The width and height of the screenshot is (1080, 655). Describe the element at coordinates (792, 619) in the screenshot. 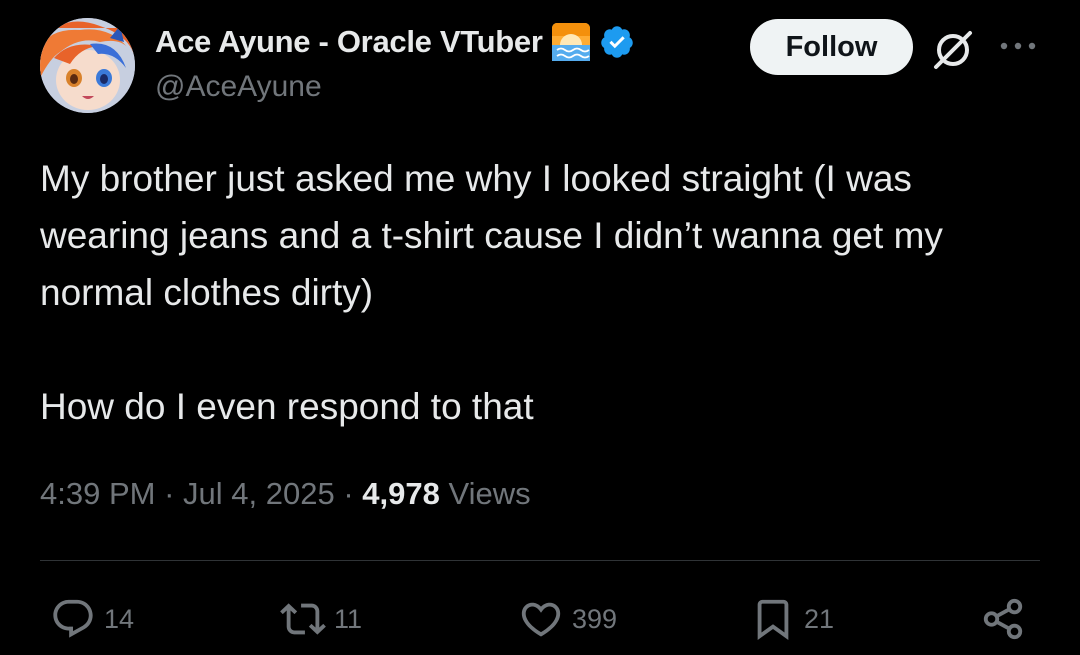

I see `bookmark-button: 21` at that location.